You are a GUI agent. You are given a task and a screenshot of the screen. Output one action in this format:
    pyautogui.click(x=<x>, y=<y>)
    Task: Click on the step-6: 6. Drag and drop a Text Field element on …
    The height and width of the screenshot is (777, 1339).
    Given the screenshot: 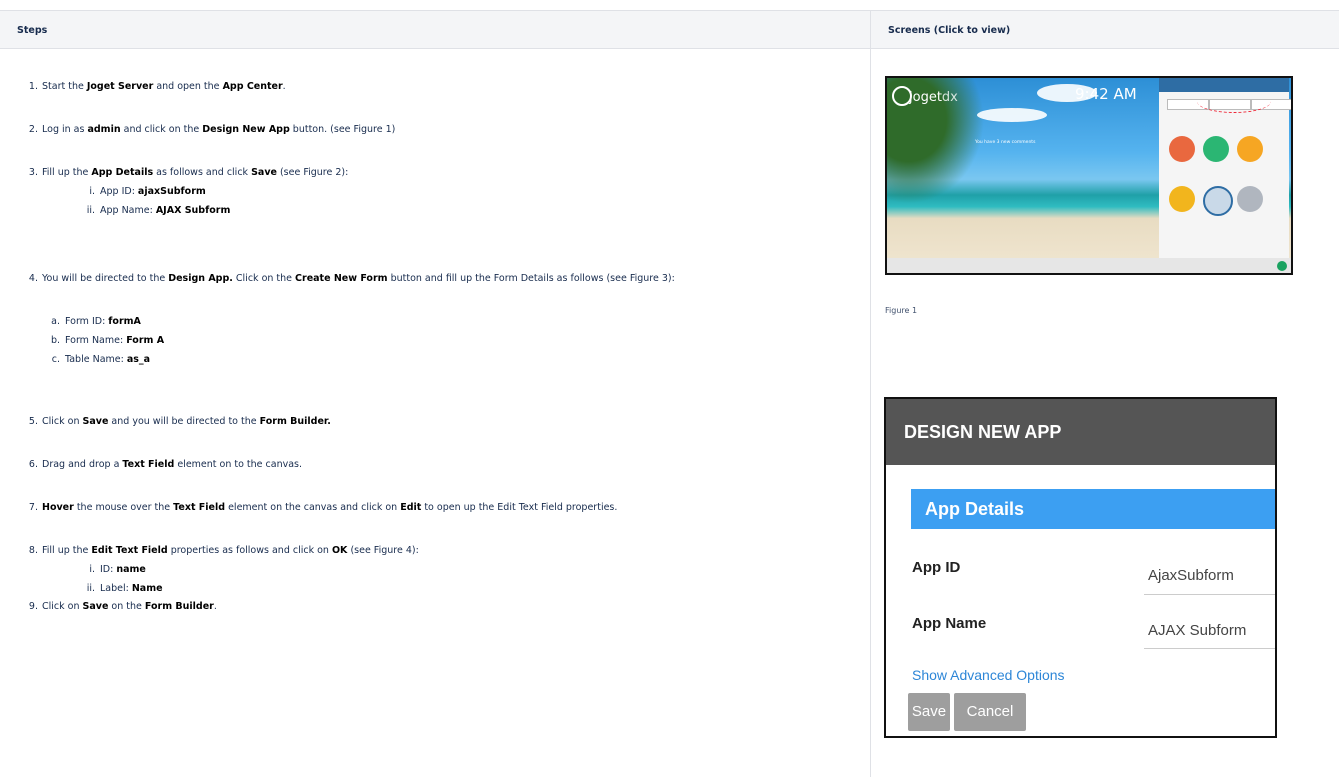 What is the action you would take?
    pyautogui.click(x=165, y=464)
    